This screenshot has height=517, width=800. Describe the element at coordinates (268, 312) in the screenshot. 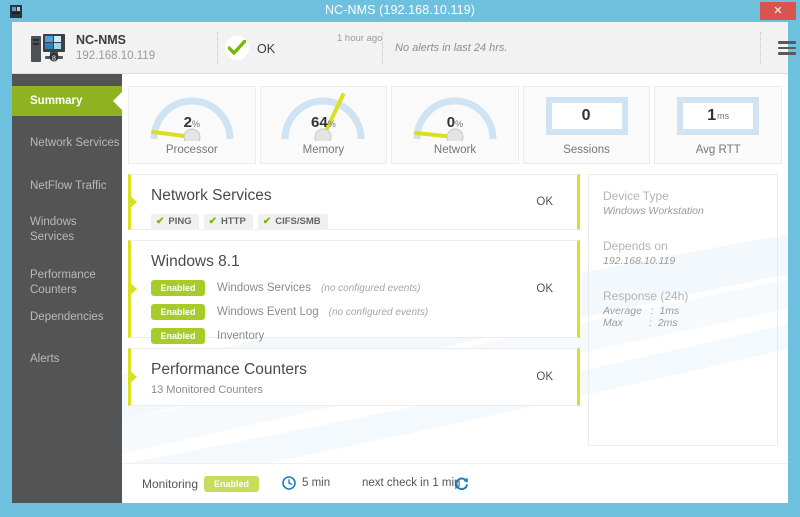

I see `feature-label: Windows Event Log` at that location.